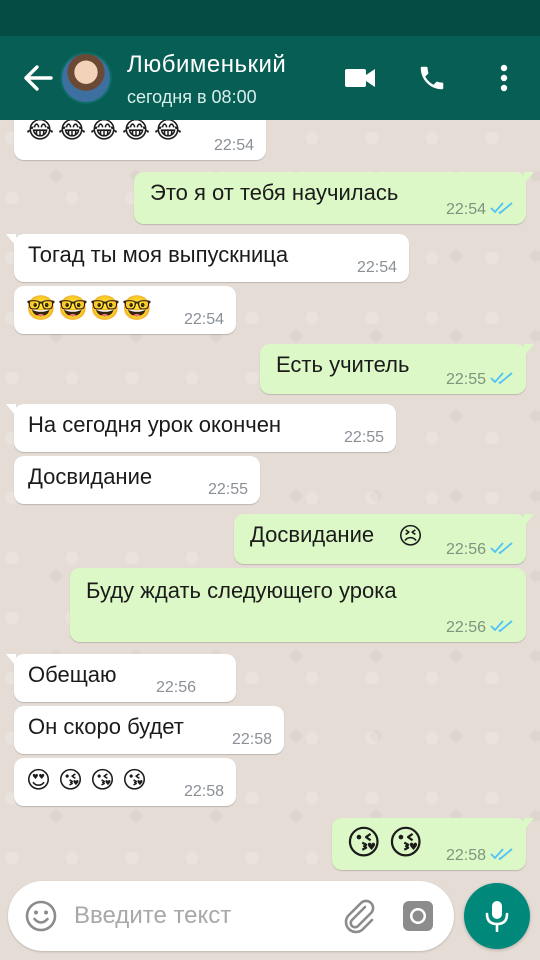 The image size is (540, 960). What do you see at coordinates (192, 97) in the screenshot?
I see `last-seen-status: сегодня в 08:00` at bounding box center [192, 97].